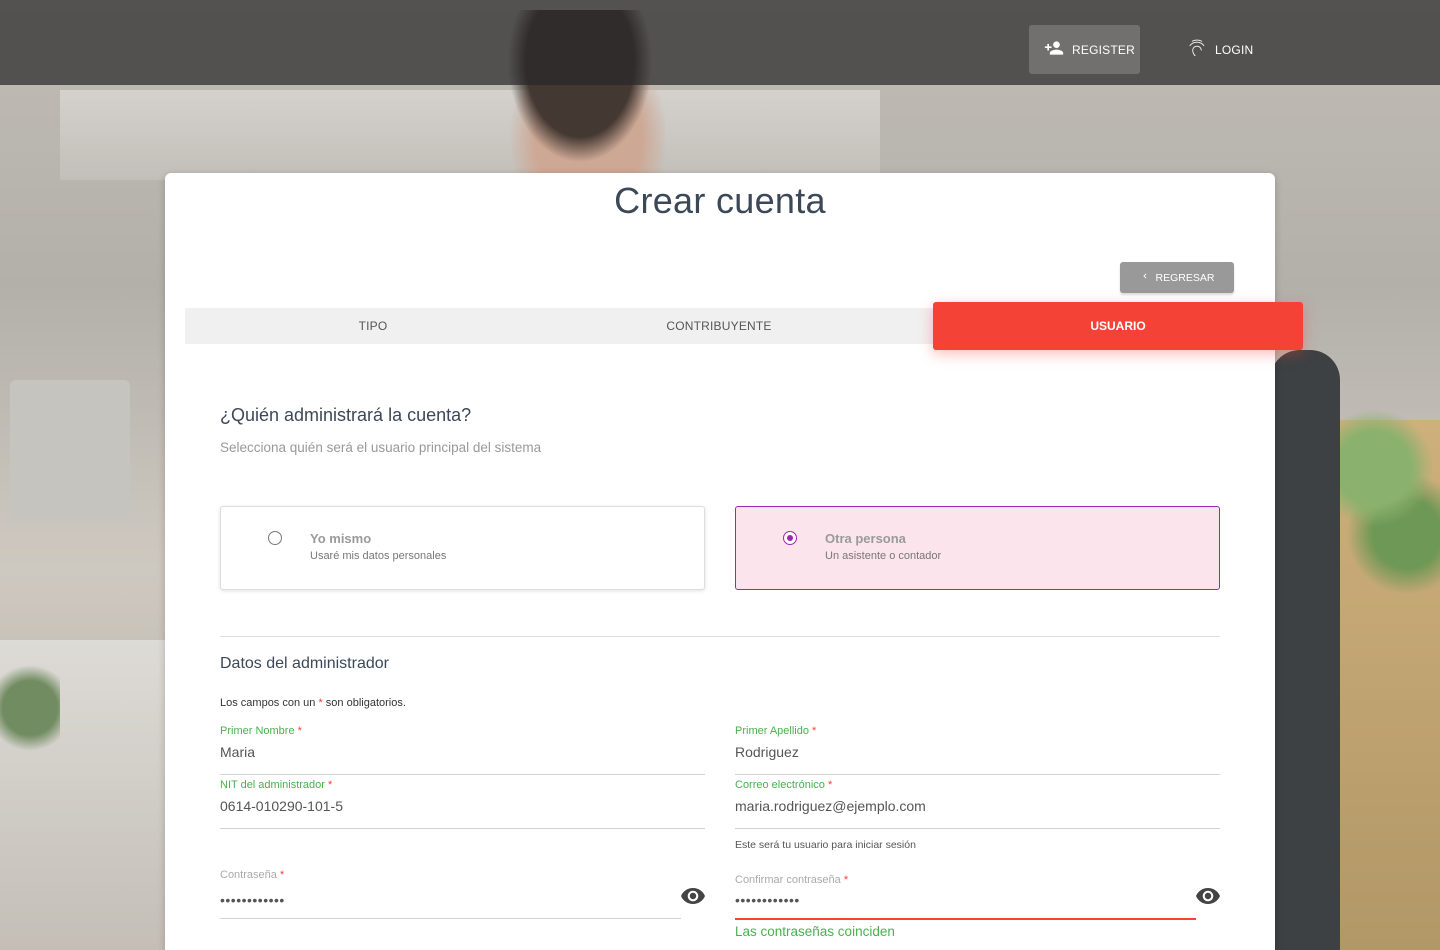  I want to click on password-match-message: Las contraseñas coinciden, so click(815, 931).